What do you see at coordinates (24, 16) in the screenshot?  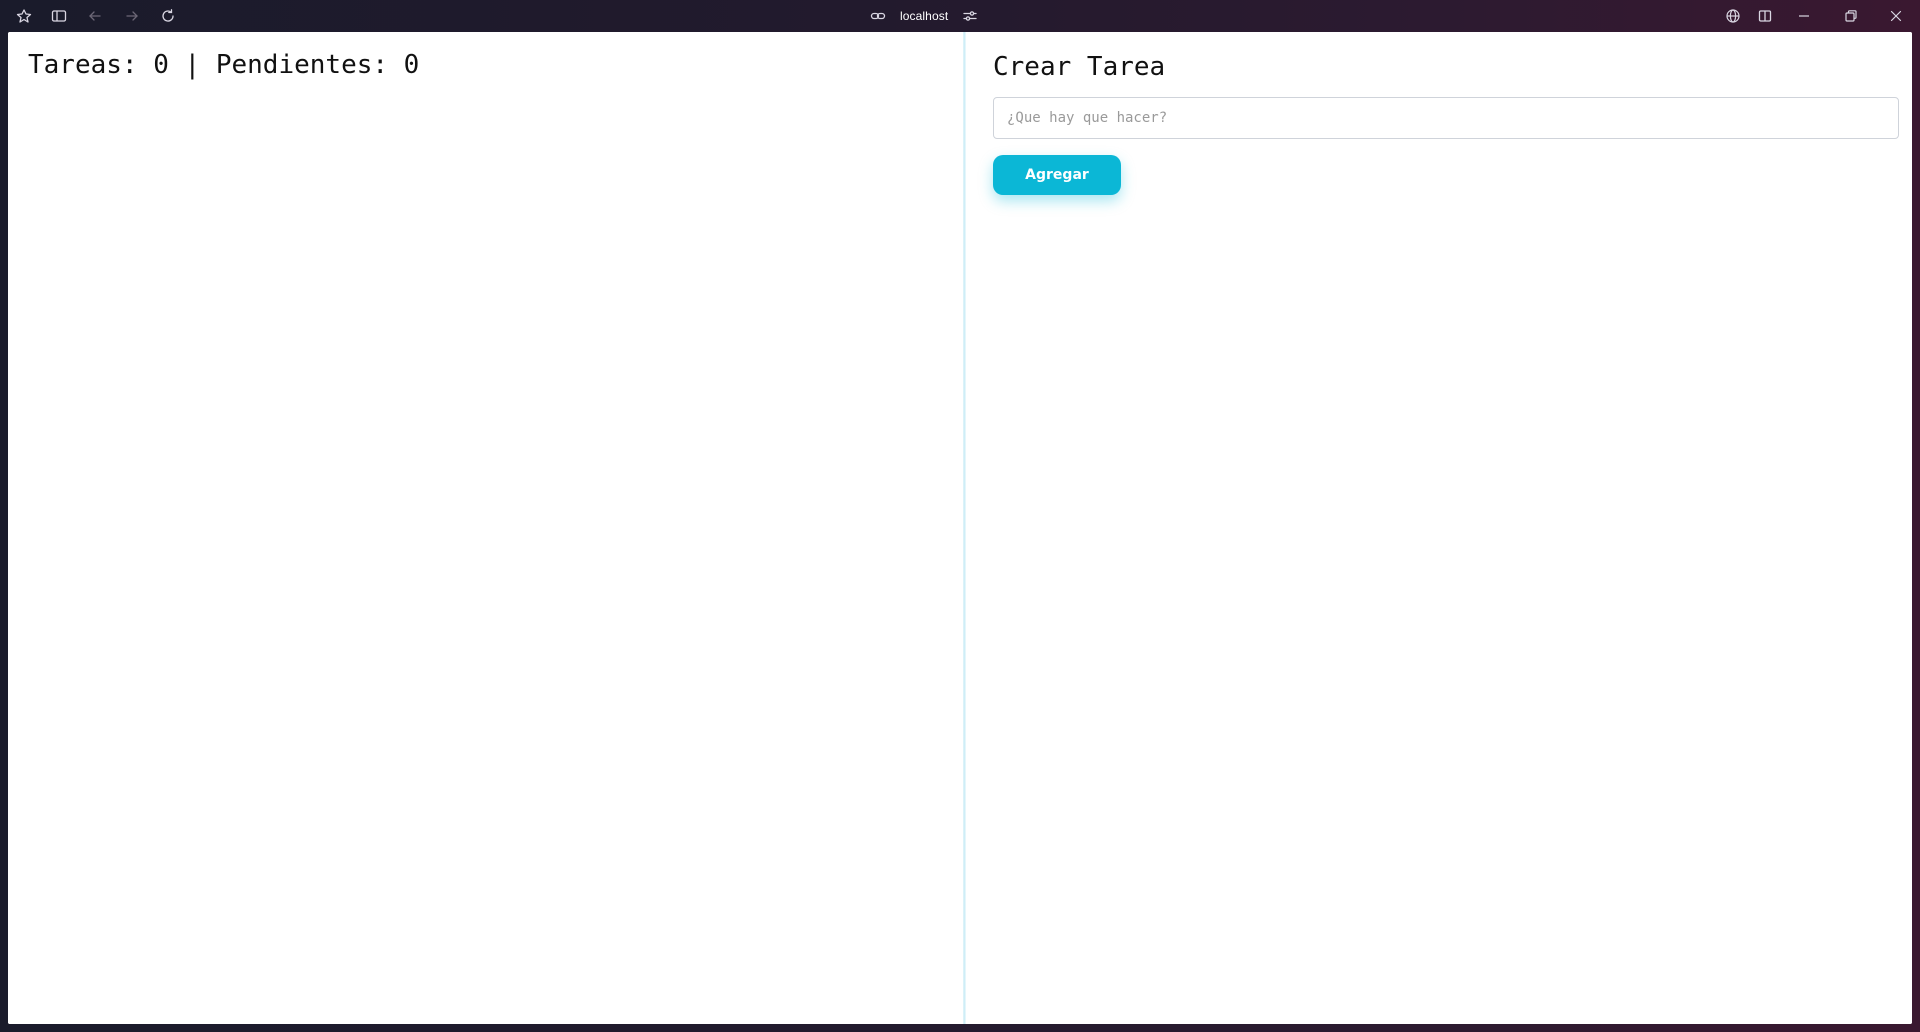 I see `browser-logo-icon` at bounding box center [24, 16].